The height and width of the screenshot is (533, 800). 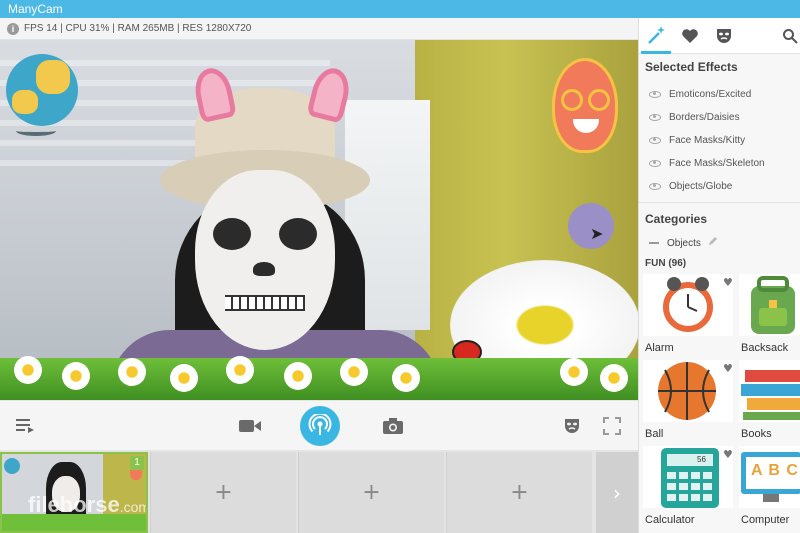 I want to click on mask-nose, so click(x=264, y=269).